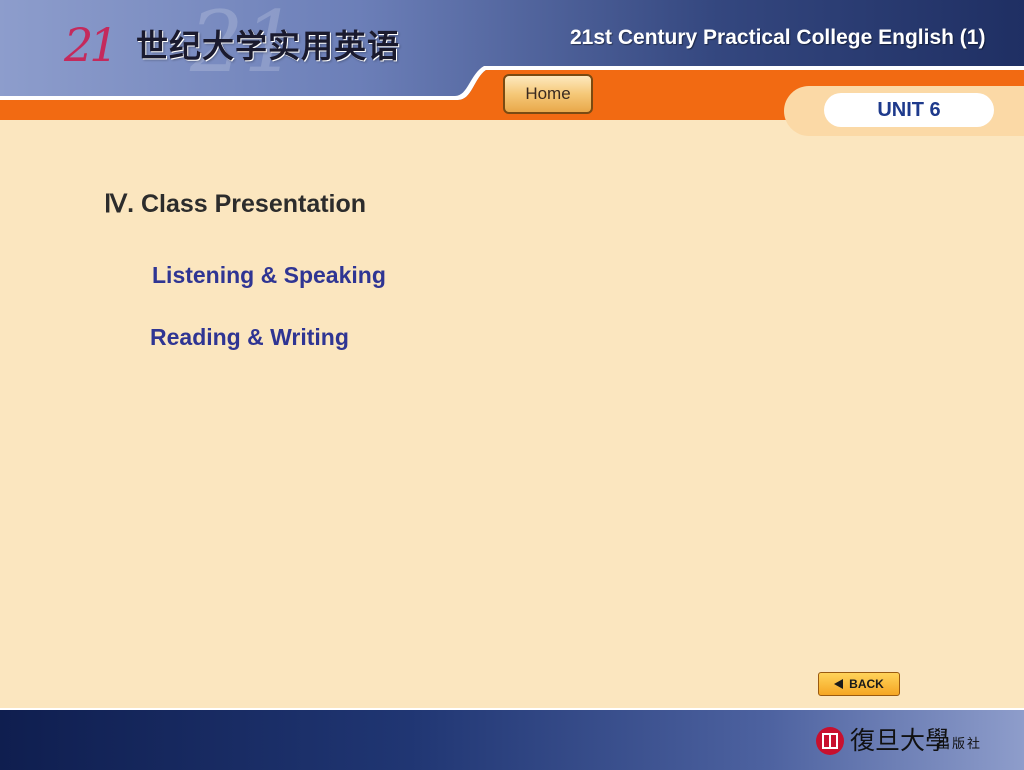 Image resolution: width=1024 pixels, height=770 pixels. Describe the element at coordinates (249, 337) in the screenshot. I see `reading-writing-link: Reading & Writing` at that location.